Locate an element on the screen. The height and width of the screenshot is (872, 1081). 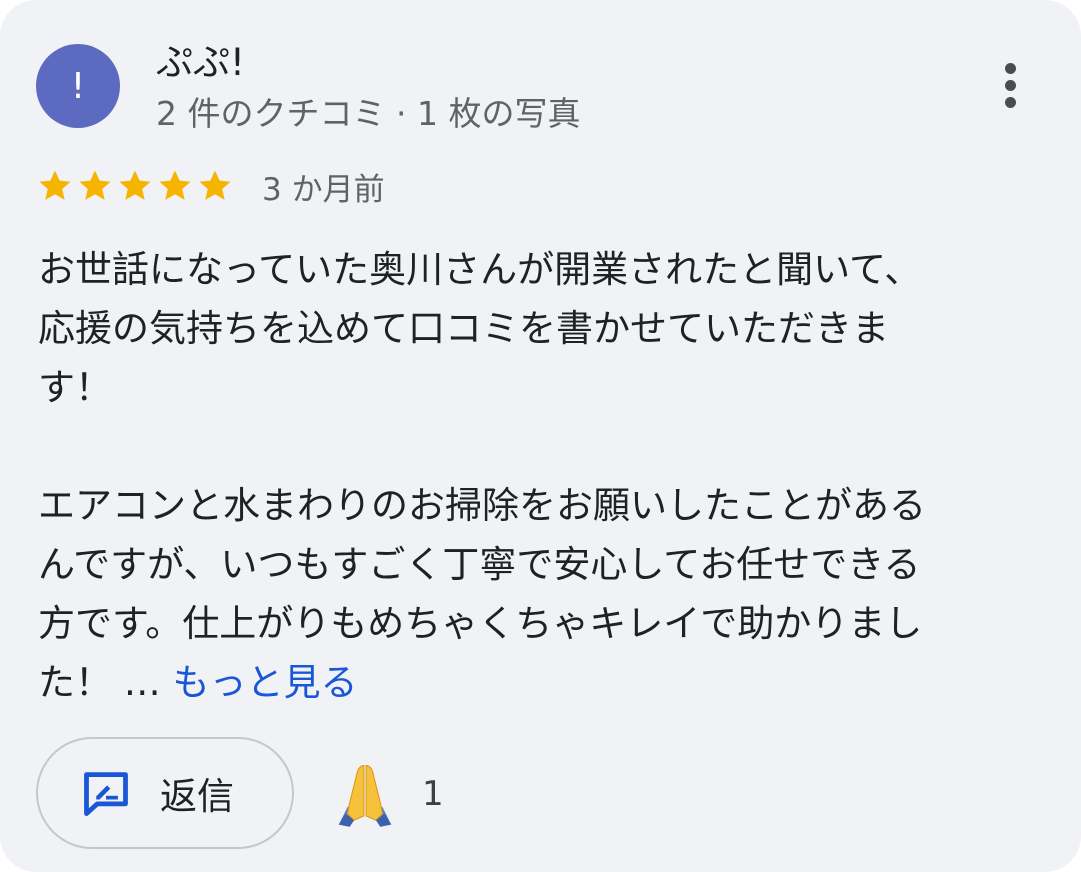
avatar: ! is located at coordinates (78, 86).